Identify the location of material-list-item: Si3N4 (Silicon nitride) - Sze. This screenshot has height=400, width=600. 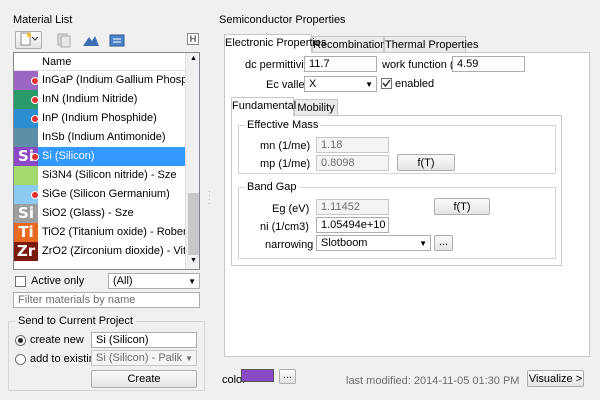
(99, 175).